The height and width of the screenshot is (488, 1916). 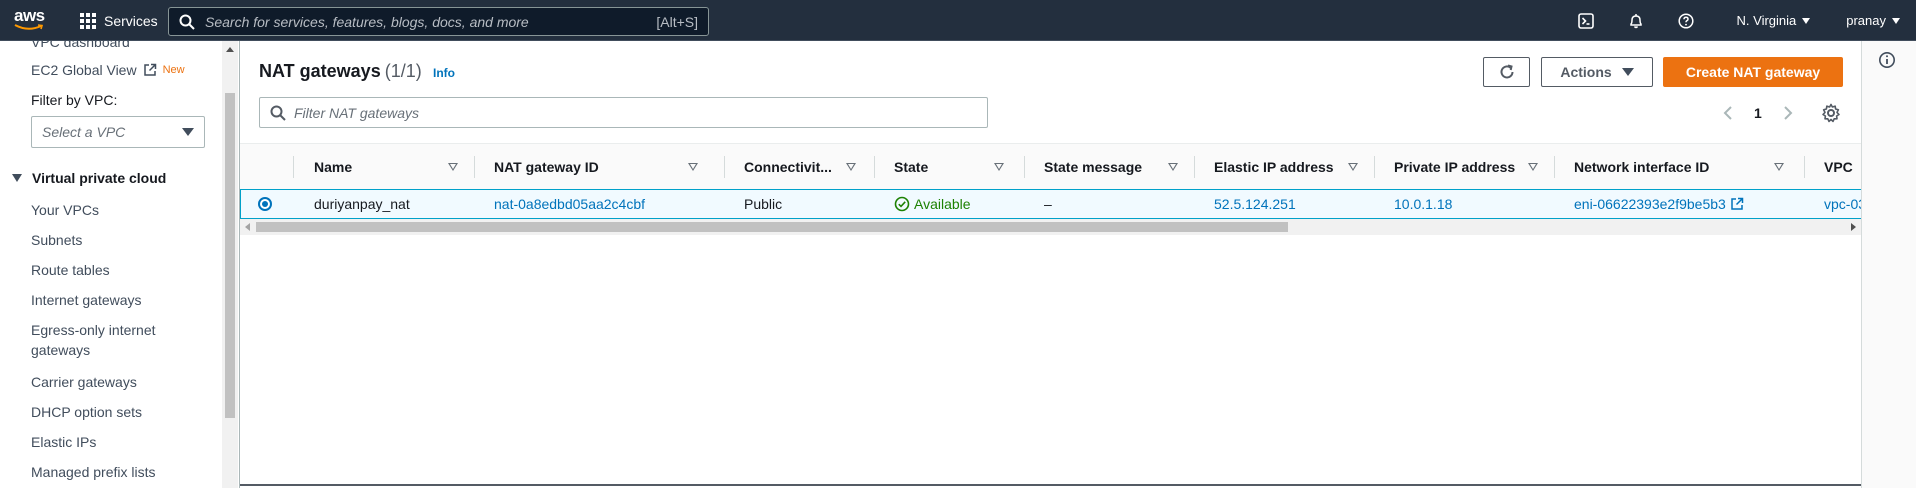 I want to click on table-scroll-thumb, so click(x=772, y=227).